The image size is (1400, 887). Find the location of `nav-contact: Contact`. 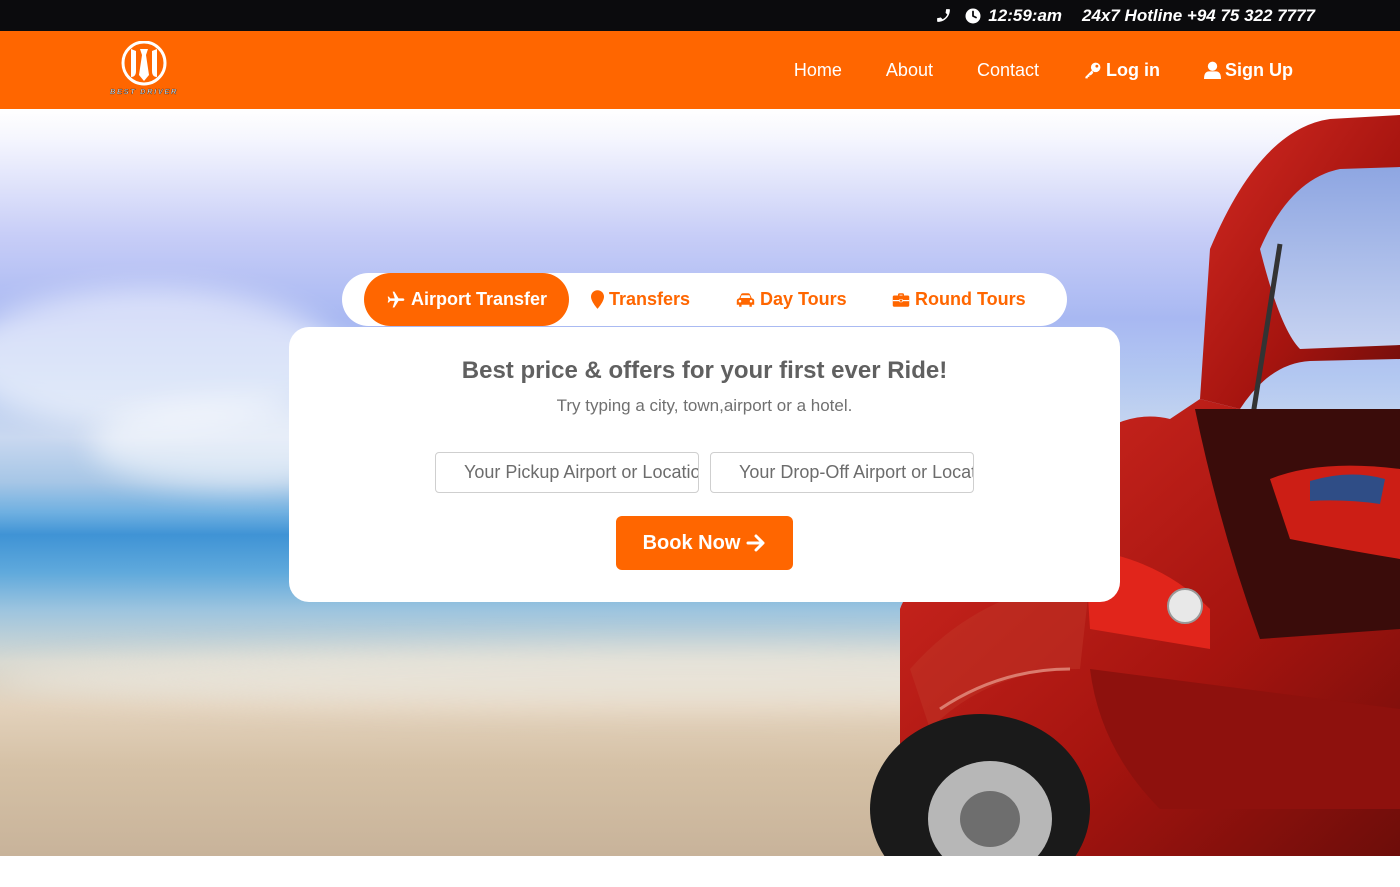

nav-contact: Contact is located at coordinates (1008, 70).